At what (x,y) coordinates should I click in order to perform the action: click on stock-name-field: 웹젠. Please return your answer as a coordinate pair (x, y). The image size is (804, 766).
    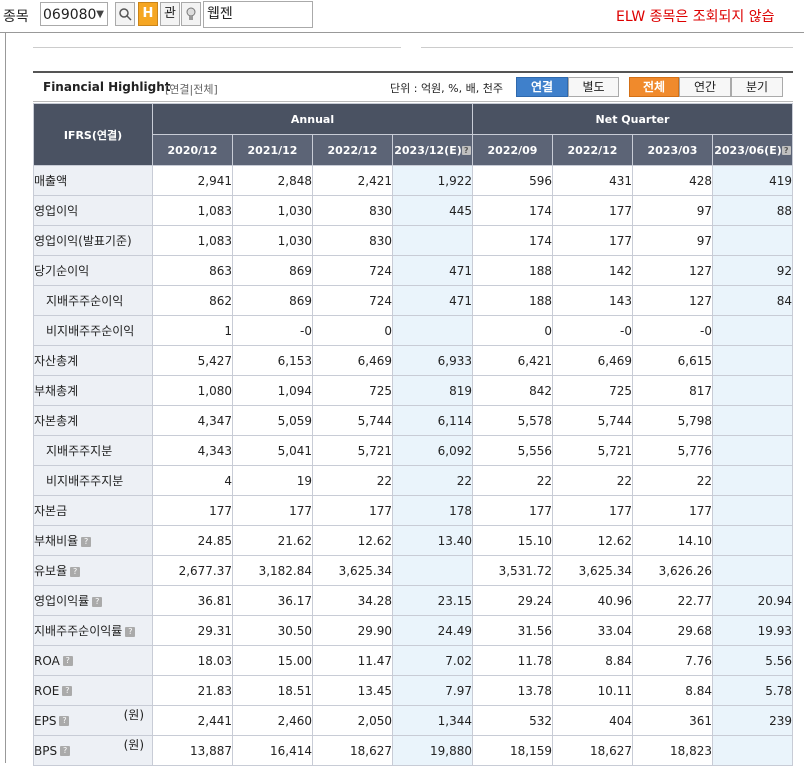
    Looking at the image, I should click on (258, 14).